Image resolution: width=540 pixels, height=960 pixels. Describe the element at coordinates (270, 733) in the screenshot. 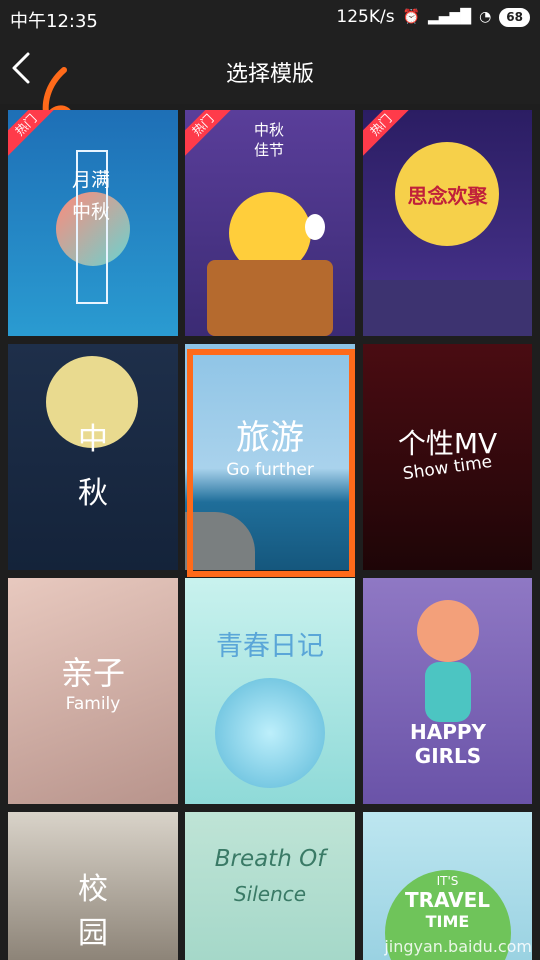

I see `fishbowl-graphic` at that location.